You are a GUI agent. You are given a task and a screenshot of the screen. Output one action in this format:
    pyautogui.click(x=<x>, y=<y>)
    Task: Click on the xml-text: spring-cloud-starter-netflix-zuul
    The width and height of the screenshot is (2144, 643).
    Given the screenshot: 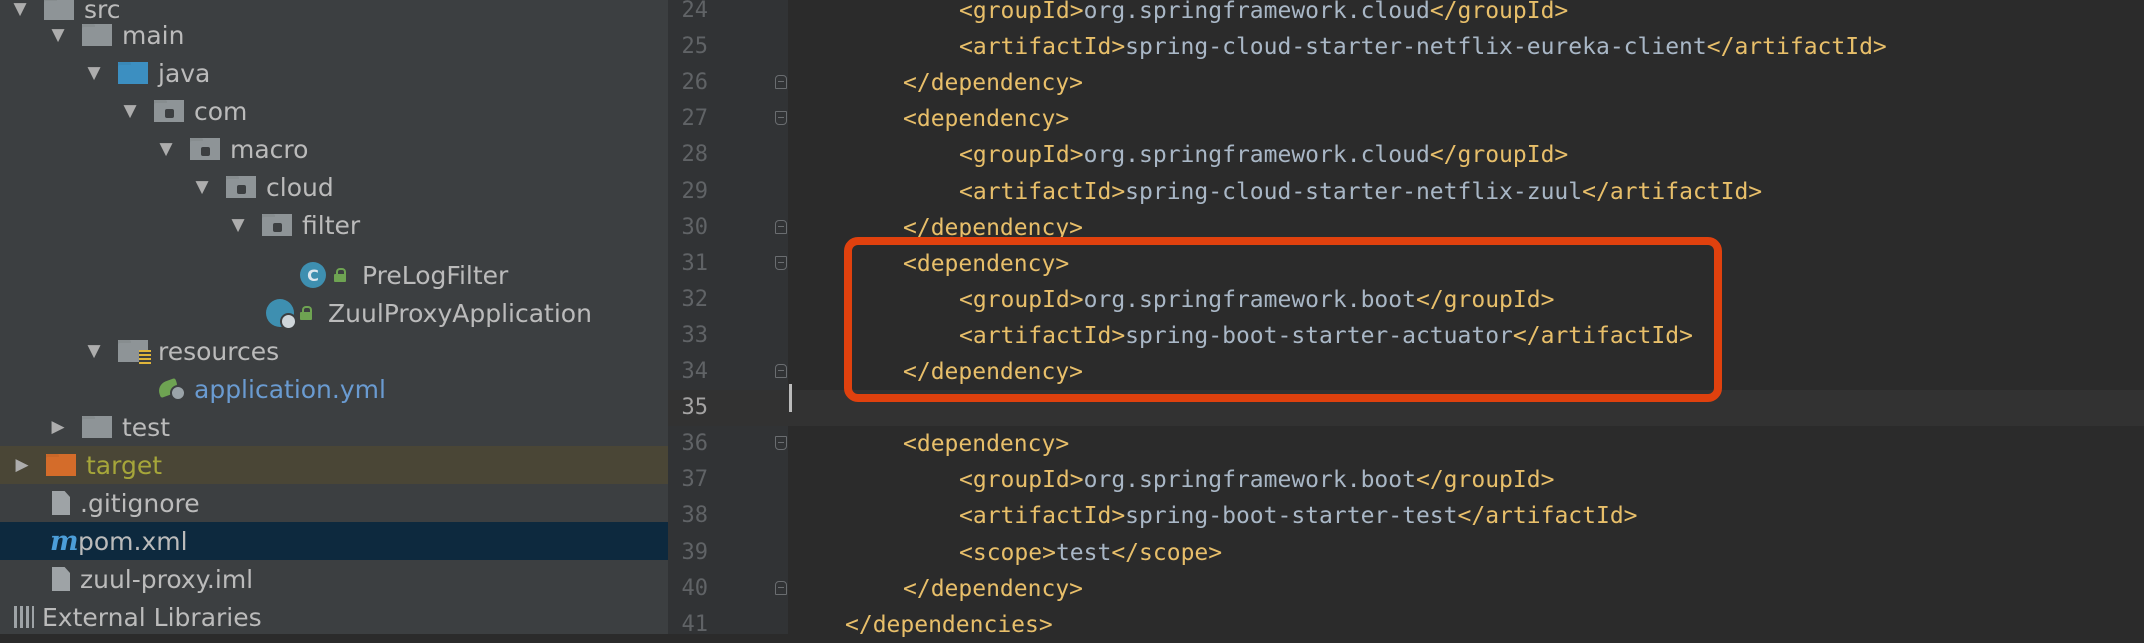 What is the action you would take?
    pyautogui.click(x=1354, y=191)
    